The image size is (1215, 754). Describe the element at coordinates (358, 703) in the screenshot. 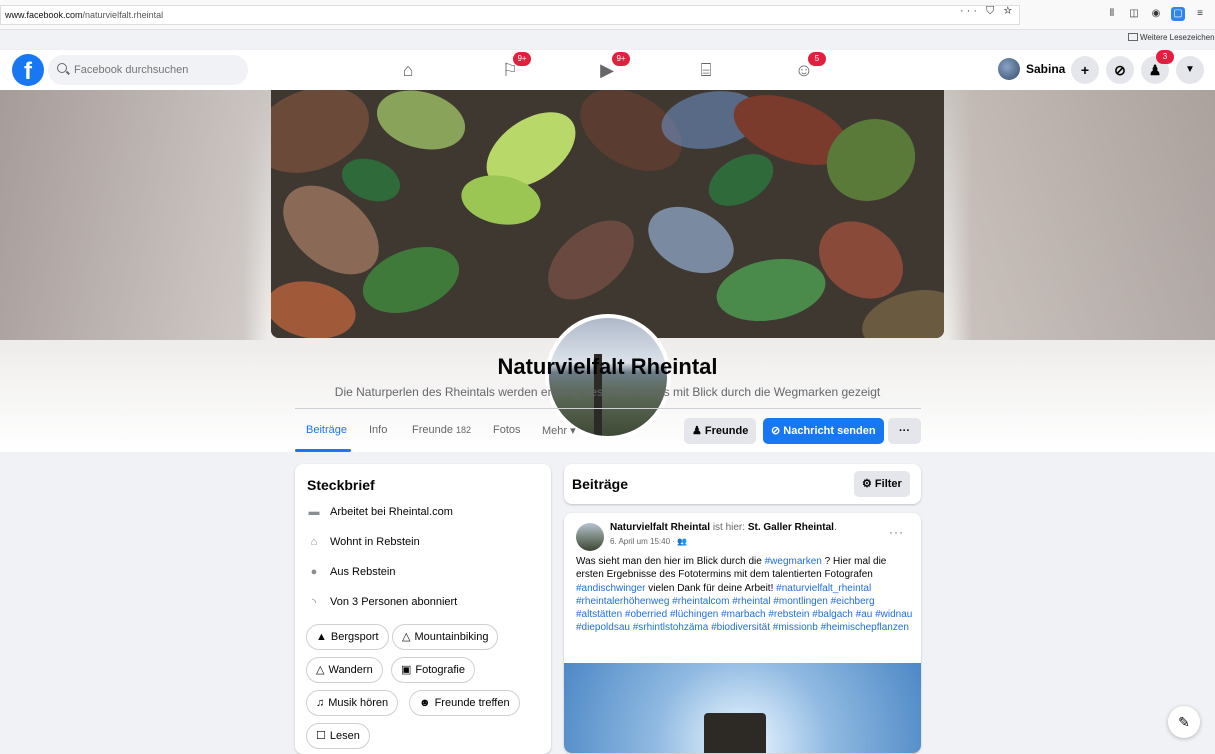

I see `hobby-label: Musik hören` at that location.